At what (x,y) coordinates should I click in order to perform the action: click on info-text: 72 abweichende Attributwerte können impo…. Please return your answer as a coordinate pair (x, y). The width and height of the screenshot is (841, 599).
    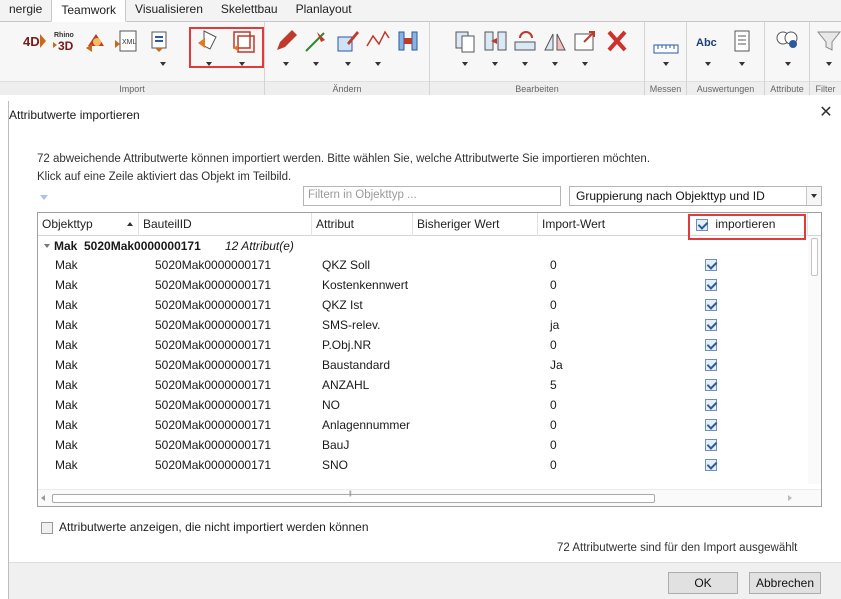
    Looking at the image, I should click on (344, 159).